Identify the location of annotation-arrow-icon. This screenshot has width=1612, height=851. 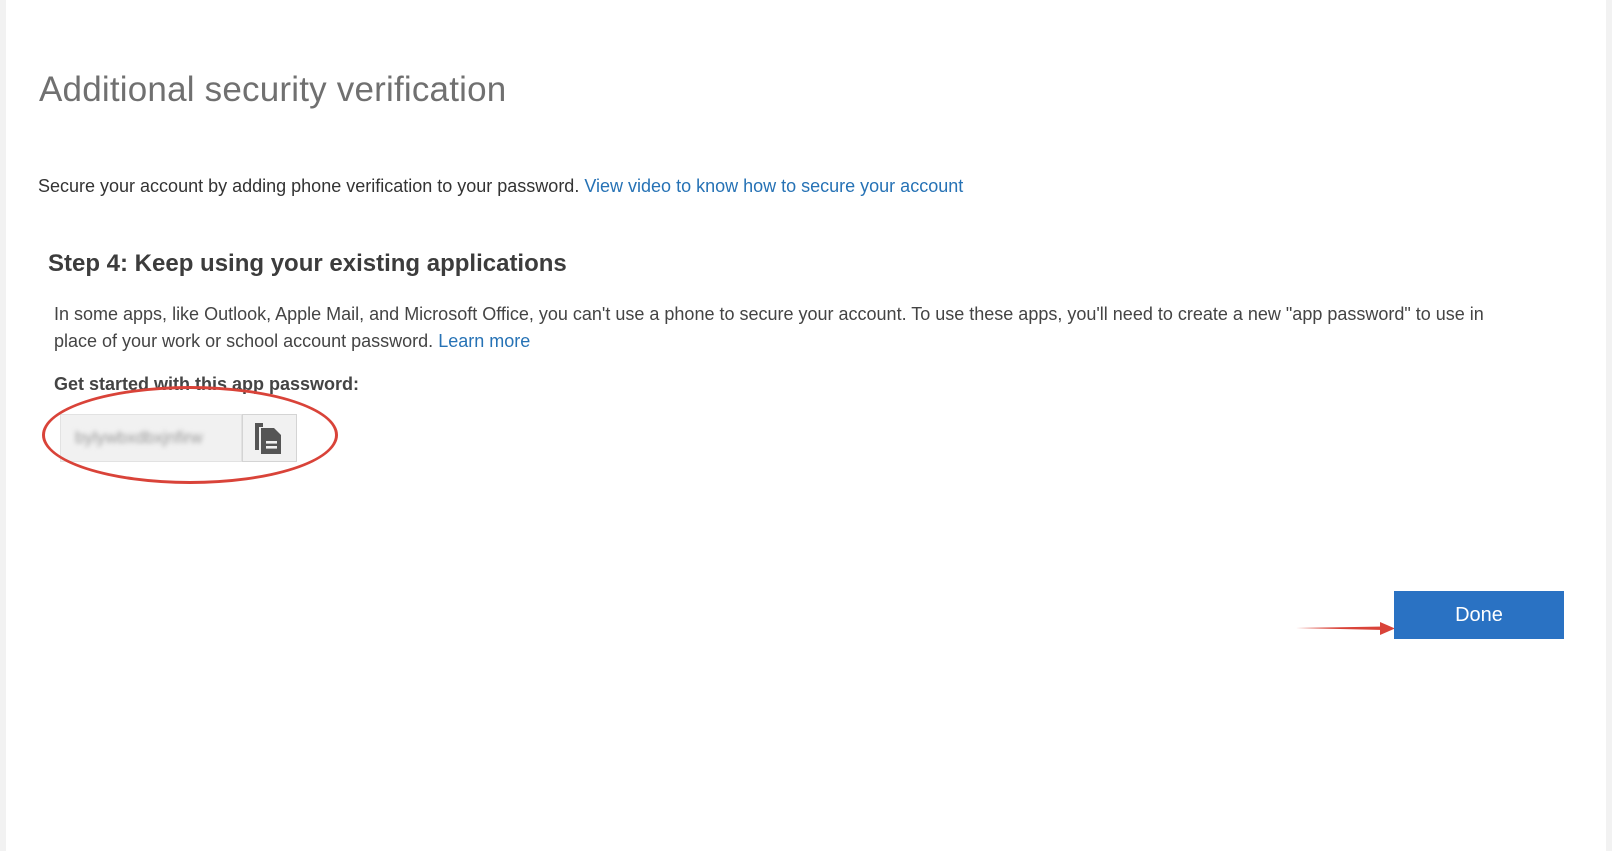
(1345, 628).